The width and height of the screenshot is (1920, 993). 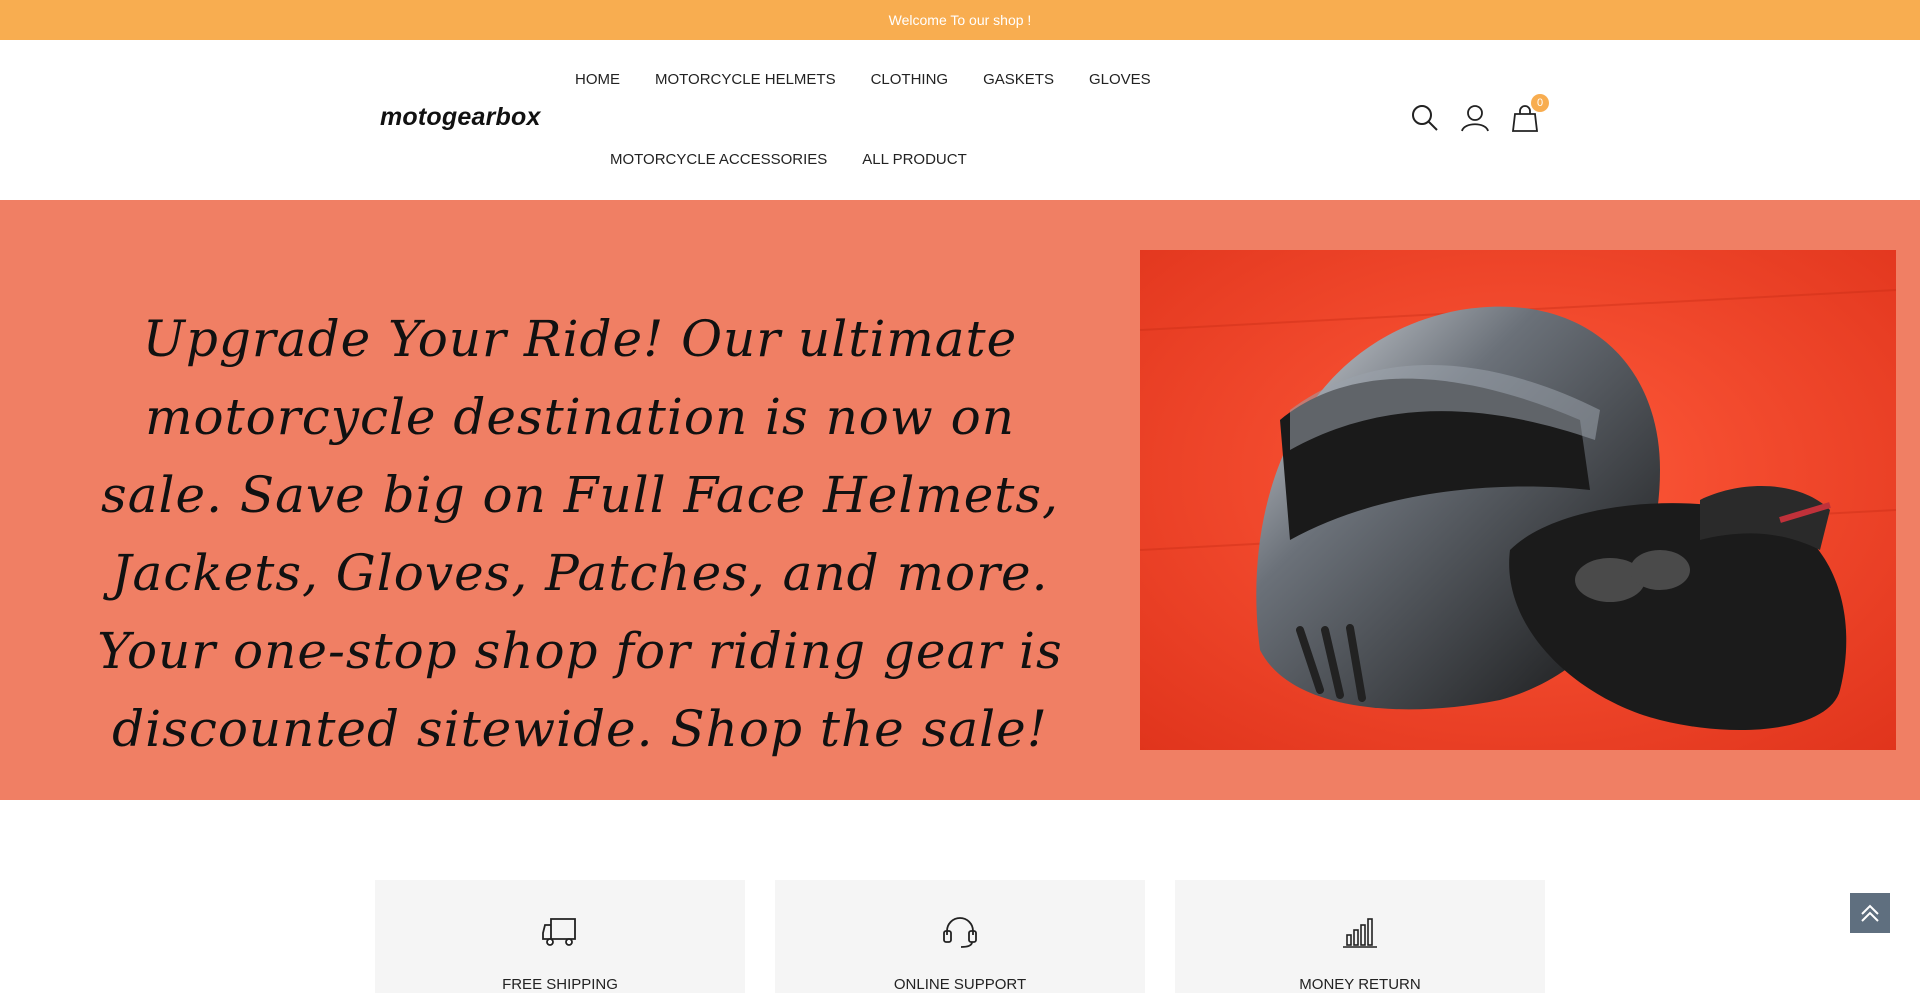 What do you see at coordinates (910, 79) in the screenshot?
I see `nav-clothing: CLOTHING` at bounding box center [910, 79].